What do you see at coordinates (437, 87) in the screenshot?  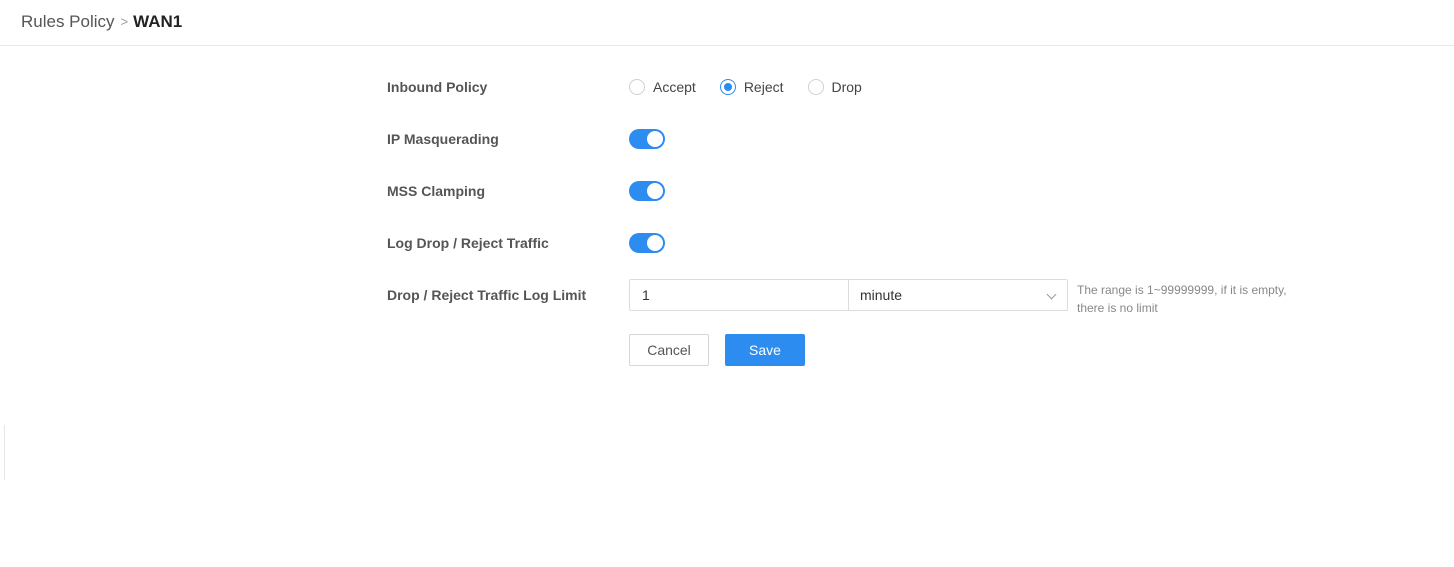 I see `inbound-policy-label: Inbound Policy` at bounding box center [437, 87].